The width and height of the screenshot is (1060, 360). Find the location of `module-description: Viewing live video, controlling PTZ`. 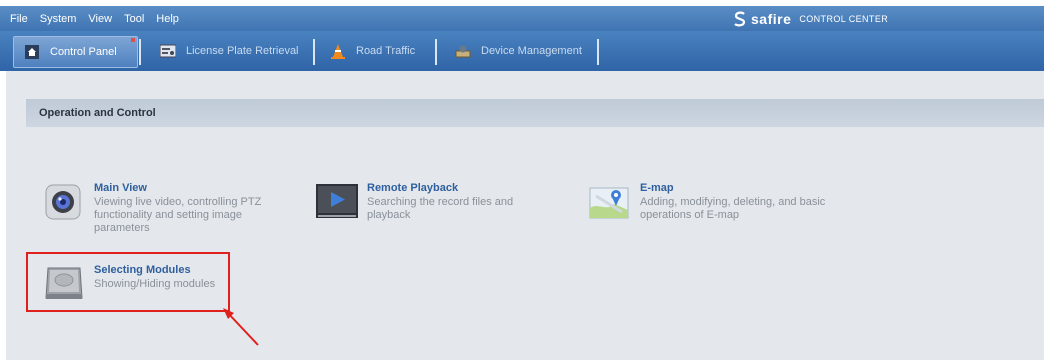

module-description: Viewing live video, controlling PTZ is located at coordinates (178, 202).